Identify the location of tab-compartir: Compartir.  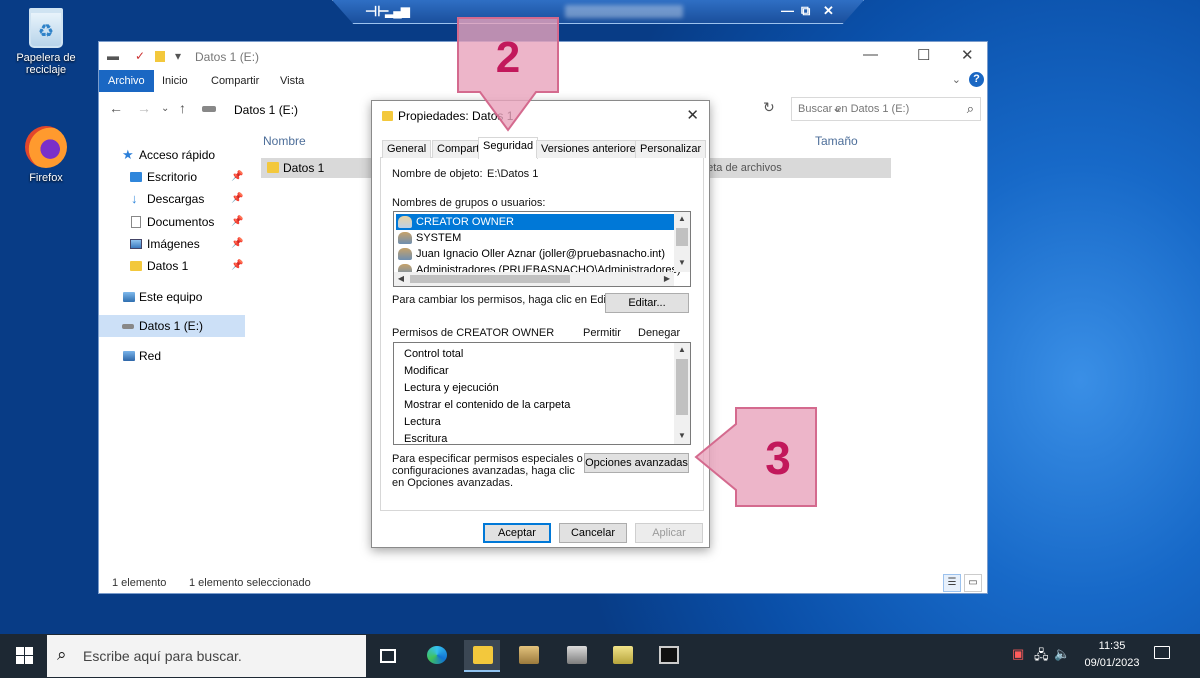
(235, 81).